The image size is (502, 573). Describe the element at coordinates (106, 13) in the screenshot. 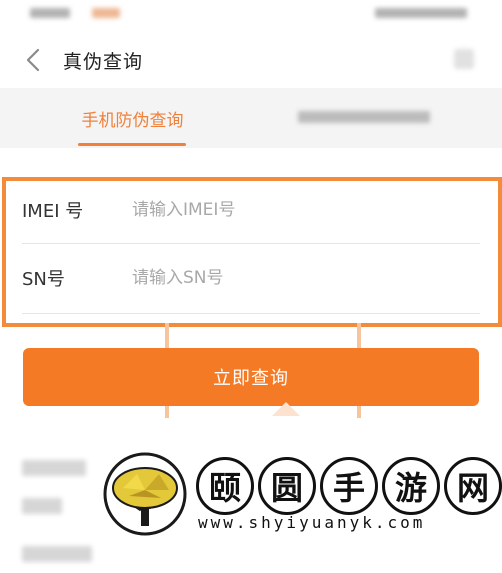

I see `status-notification-icon` at that location.